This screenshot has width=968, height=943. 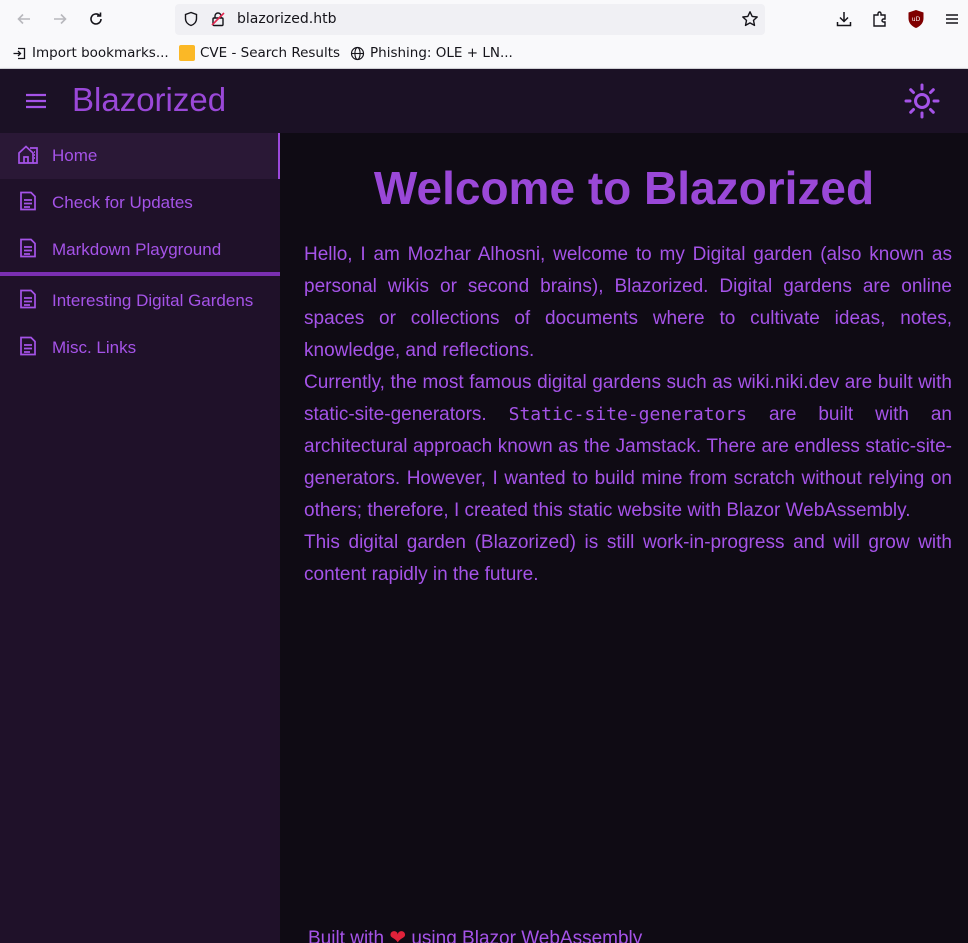 I want to click on forward-arrow-icon, so click(x=60, y=19).